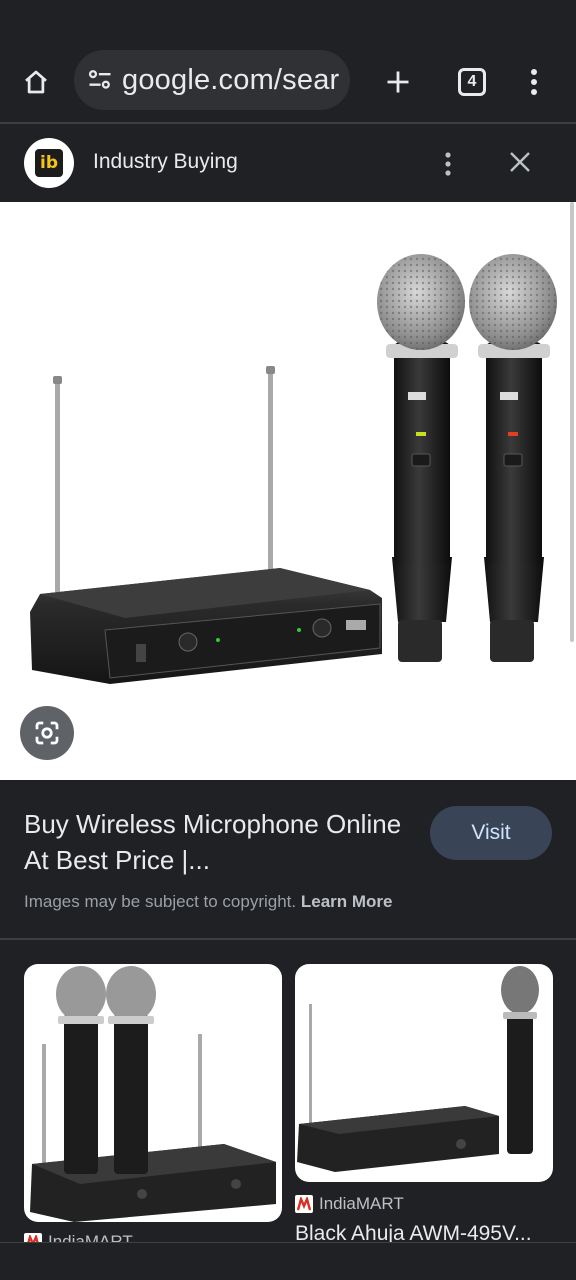  Describe the element at coordinates (160, 901) in the screenshot. I see `copyright-text: Images may be subject to copyright.` at that location.